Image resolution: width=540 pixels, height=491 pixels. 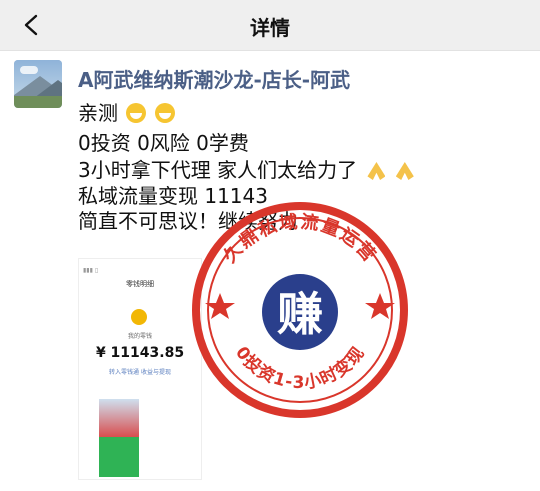 What do you see at coordinates (218, 170) in the screenshot?
I see `post-line-3-text: 3小时拿下代理 家人们太给力了` at bounding box center [218, 170].